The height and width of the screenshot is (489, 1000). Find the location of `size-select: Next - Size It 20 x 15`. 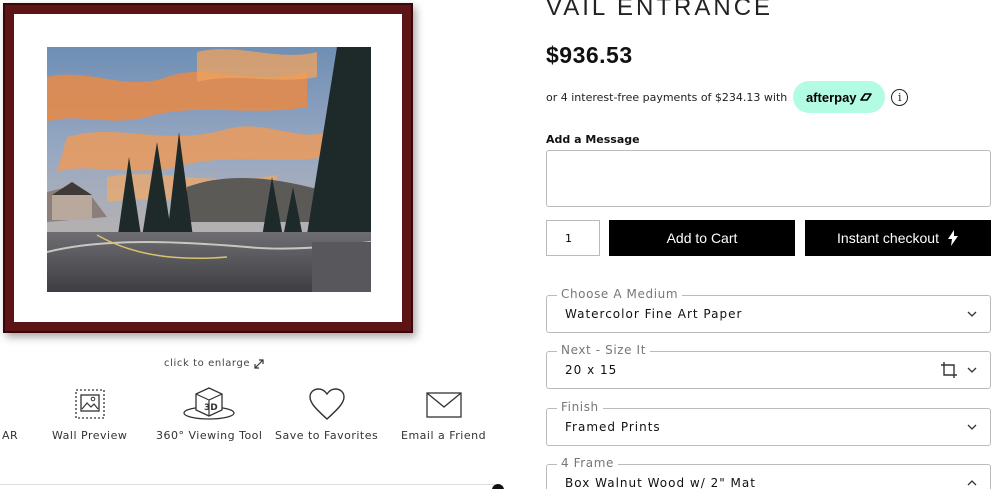

size-select: Next - Size It 20 x 15 is located at coordinates (768, 366).